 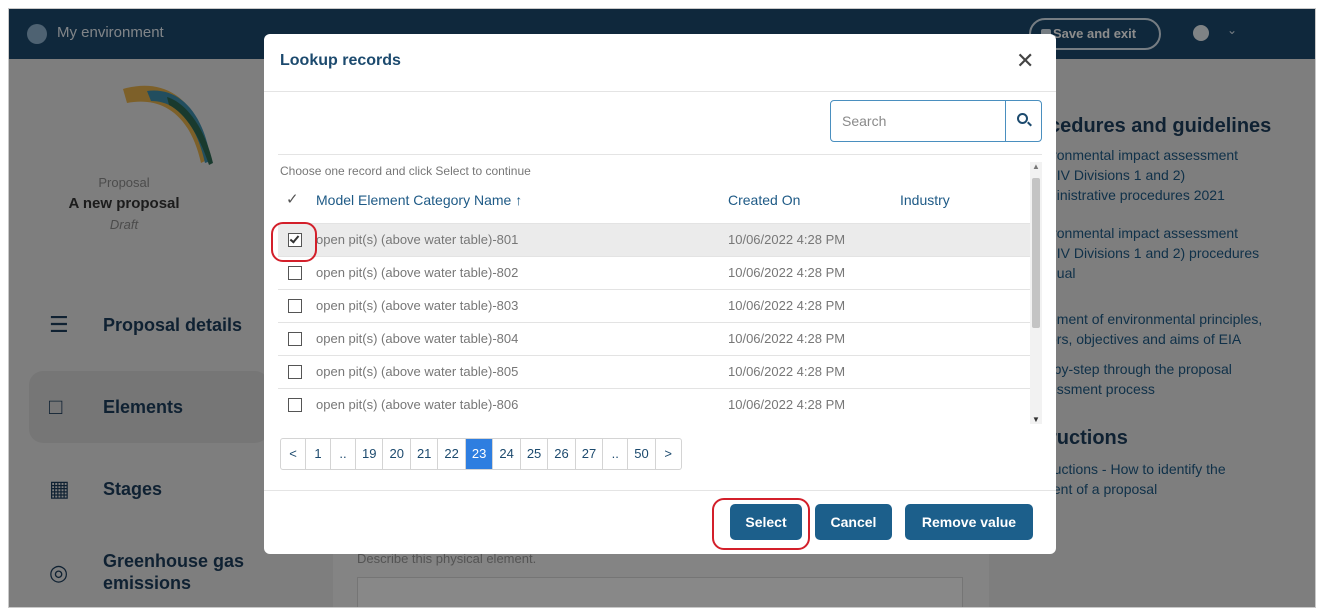 What do you see at coordinates (294, 242) in the screenshot?
I see `checkbox-highlight-annotation` at bounding box center [294, 242].